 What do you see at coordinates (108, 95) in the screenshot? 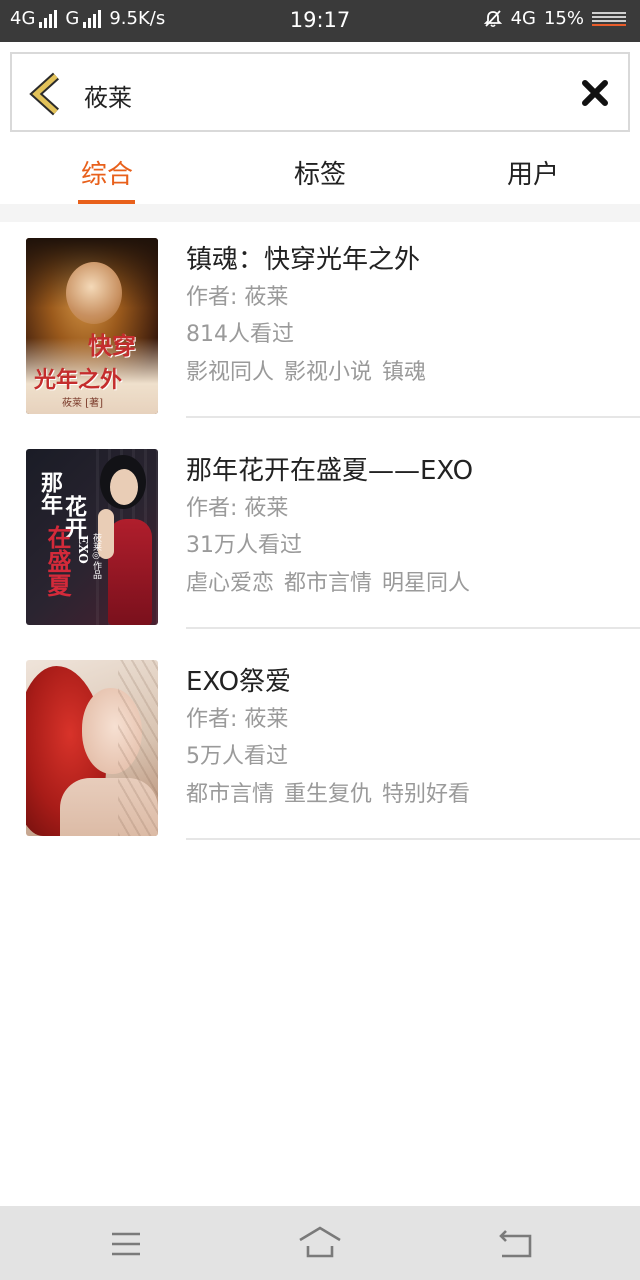
I see `search-input: 莜莱` at bounding box center [108, 95].